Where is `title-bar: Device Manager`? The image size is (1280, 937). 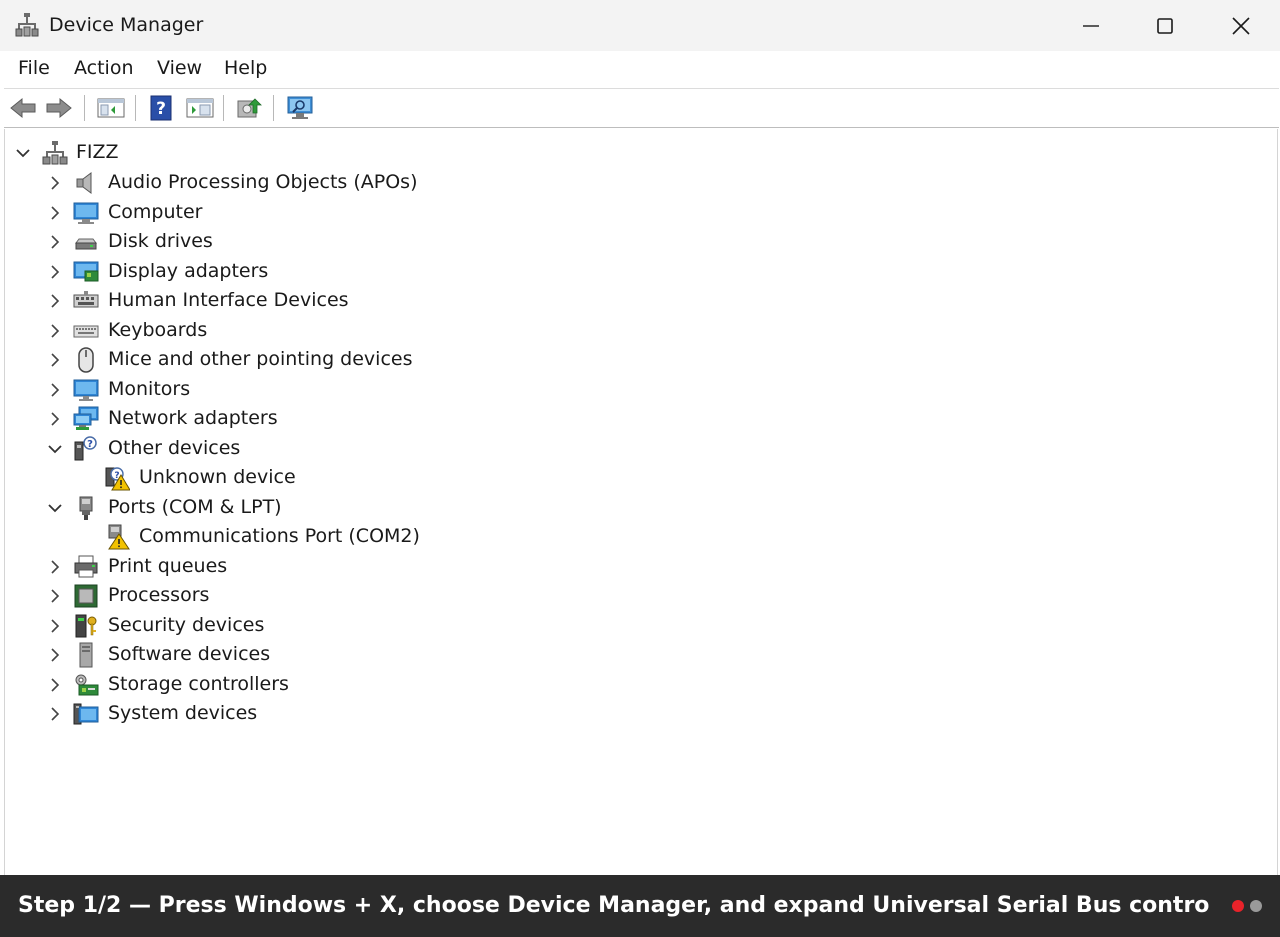
title-bar: Device Manager is located at coordinates (640, 25).